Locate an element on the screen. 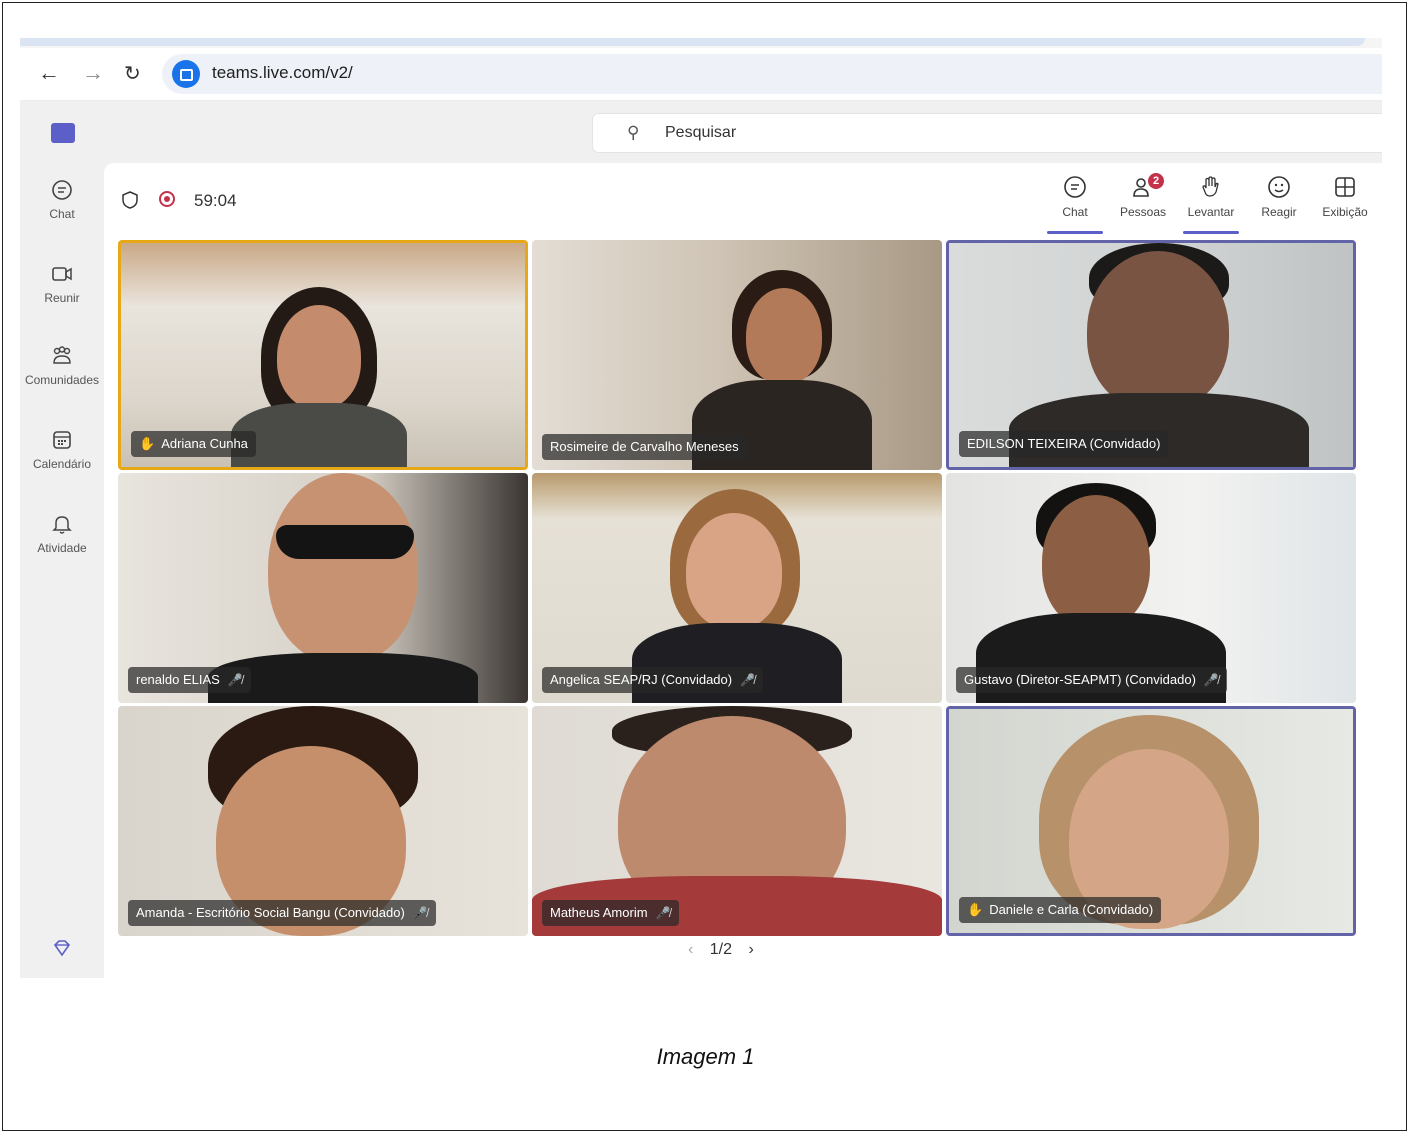 The width and height of the screenshot is (1411, 1135). video-tile: ✋ Daniele e Carla (Convidado) is located at coordinates (1151, 821).